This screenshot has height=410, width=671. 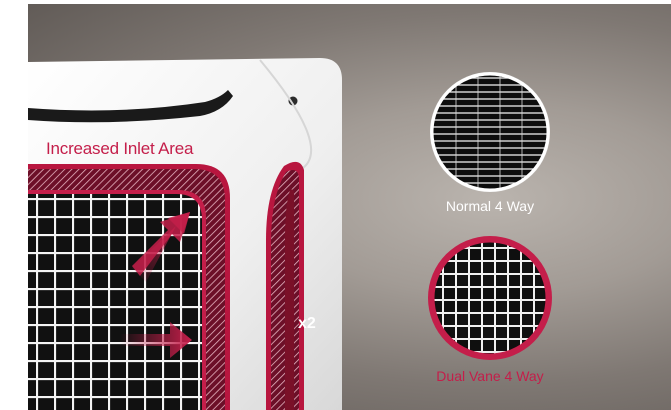 I want to click on normal-4-way-label: Normal 4 Way, so click(x=490, y=206).